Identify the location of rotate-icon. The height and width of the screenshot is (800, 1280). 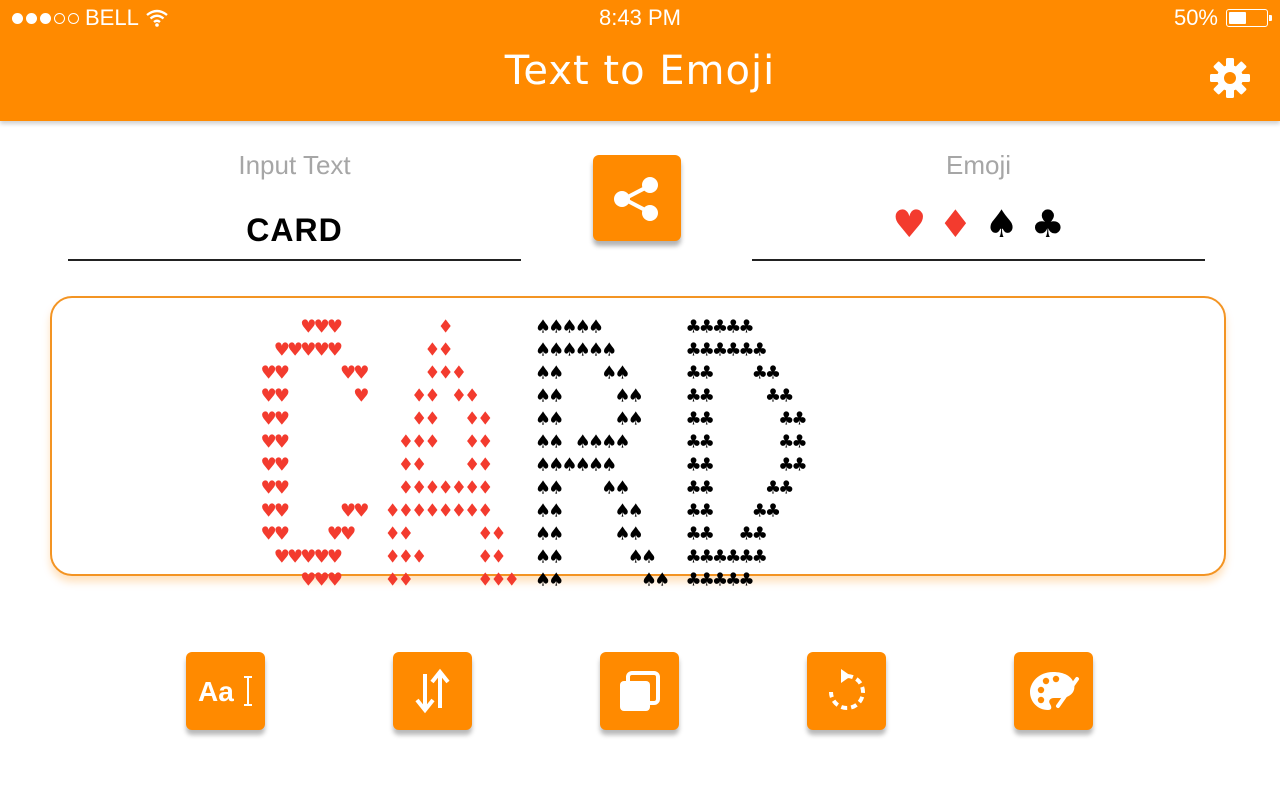
(847, 689).